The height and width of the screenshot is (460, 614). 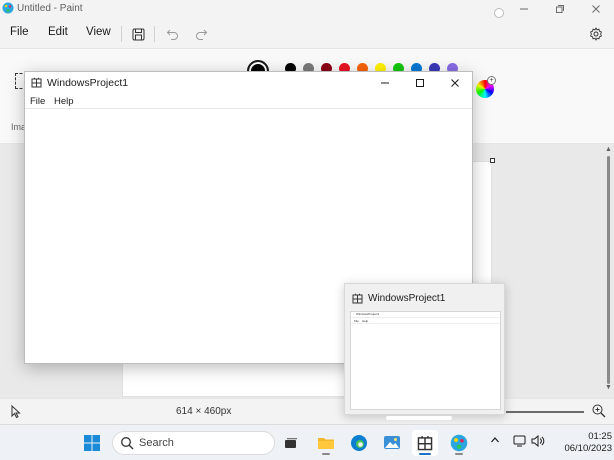 I want to click on taskbar-file-explorer, so click(x=326, y=443).